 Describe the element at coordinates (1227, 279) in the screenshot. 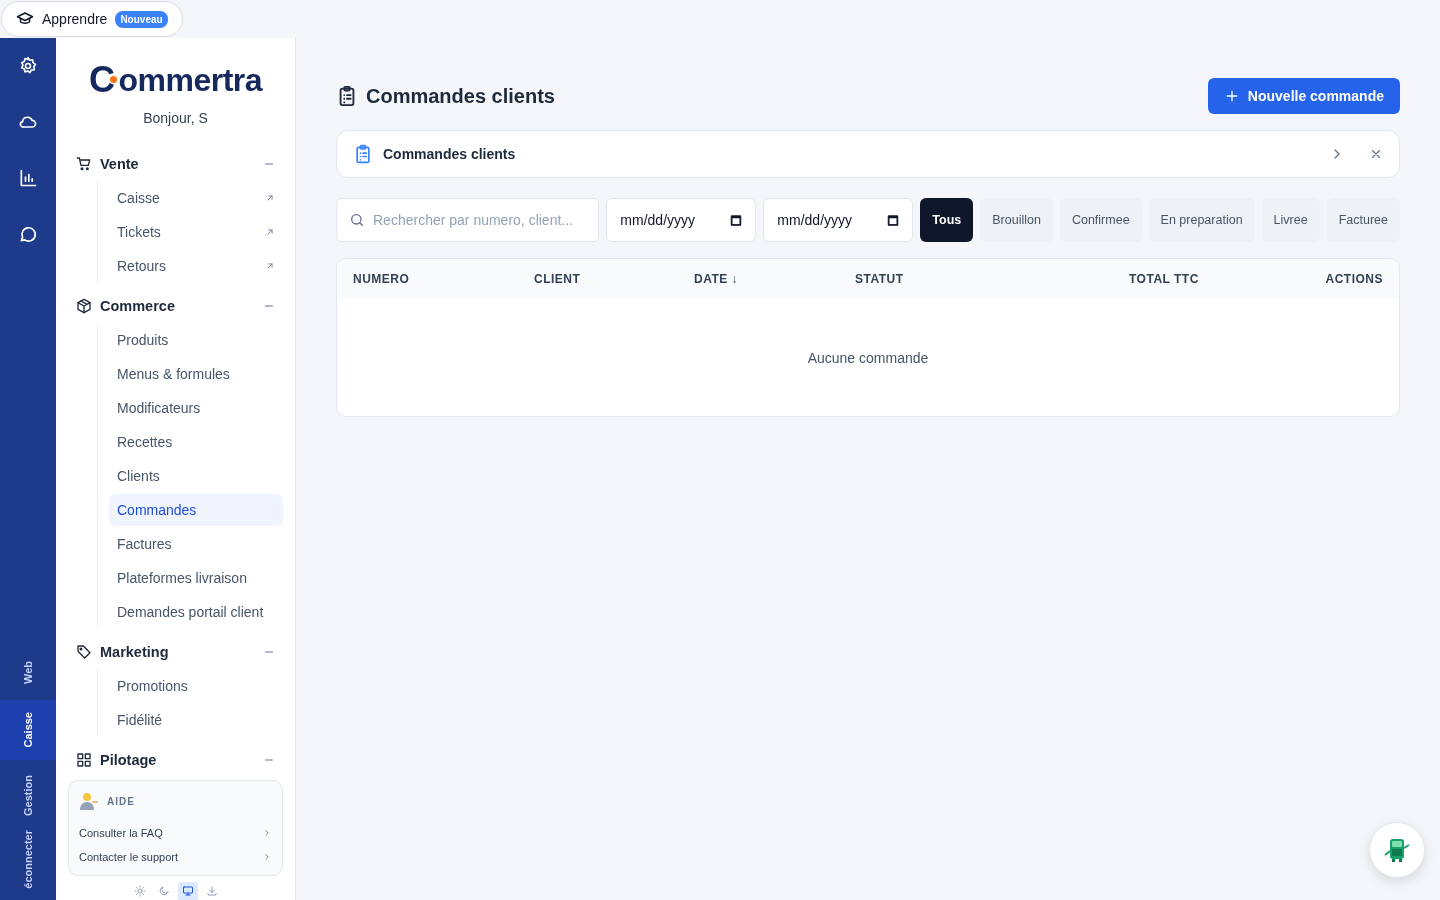

I see `column-header: TOTAL TTC` at that location.